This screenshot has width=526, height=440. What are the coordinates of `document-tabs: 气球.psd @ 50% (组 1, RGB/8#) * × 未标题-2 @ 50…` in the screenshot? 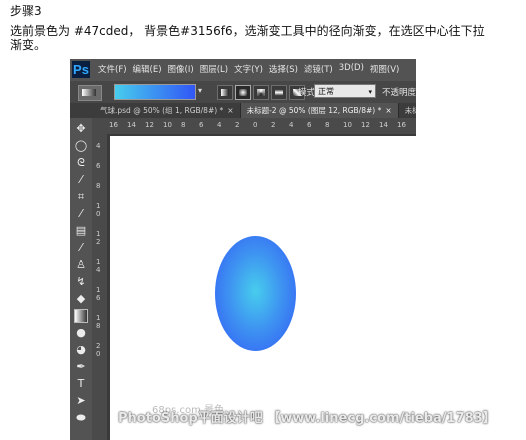 It's located at (243, 110).